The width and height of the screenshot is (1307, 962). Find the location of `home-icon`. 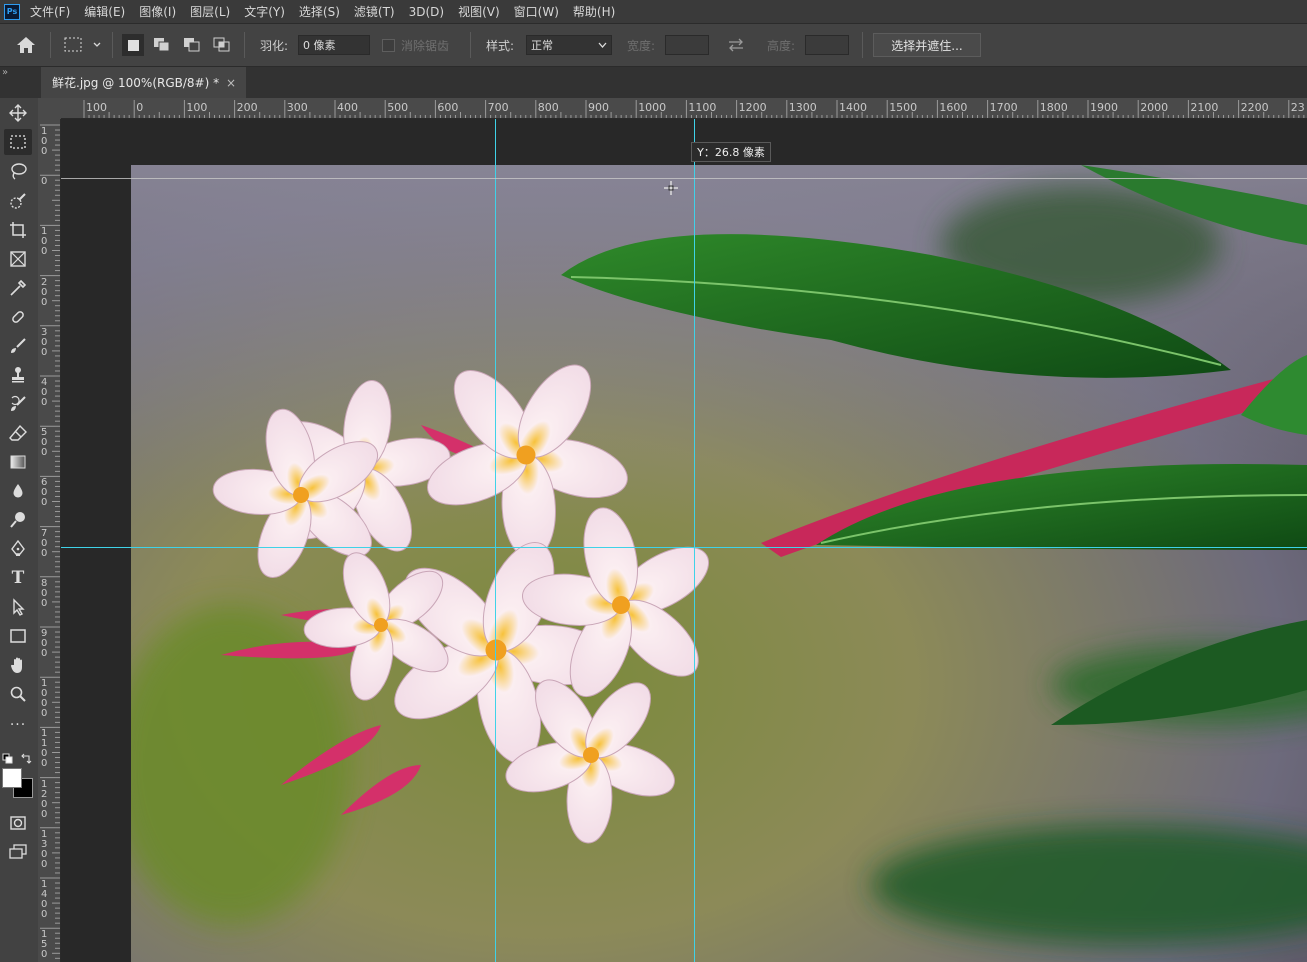

home-icon is located at coordinates (26, 45).